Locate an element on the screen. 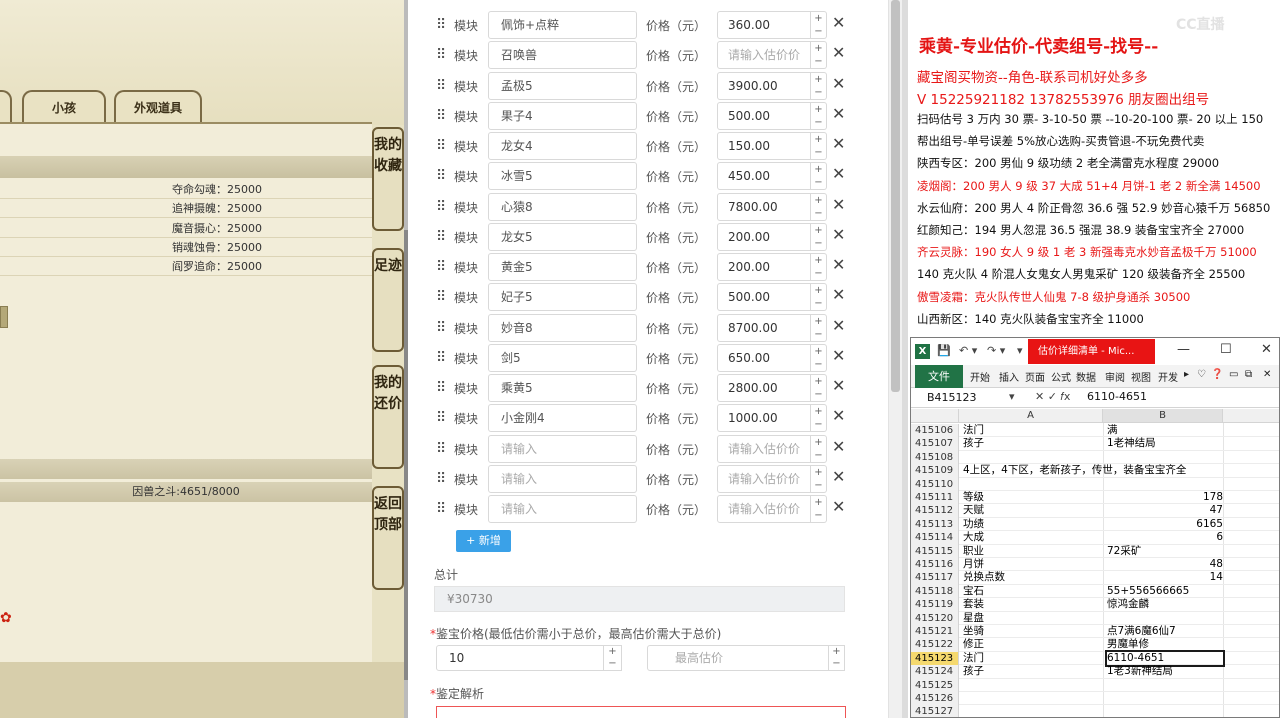 Image resolution: width=1280 pixels, height=718 pixels. help-icon: ❓ is located at coordinates (1217, 374).